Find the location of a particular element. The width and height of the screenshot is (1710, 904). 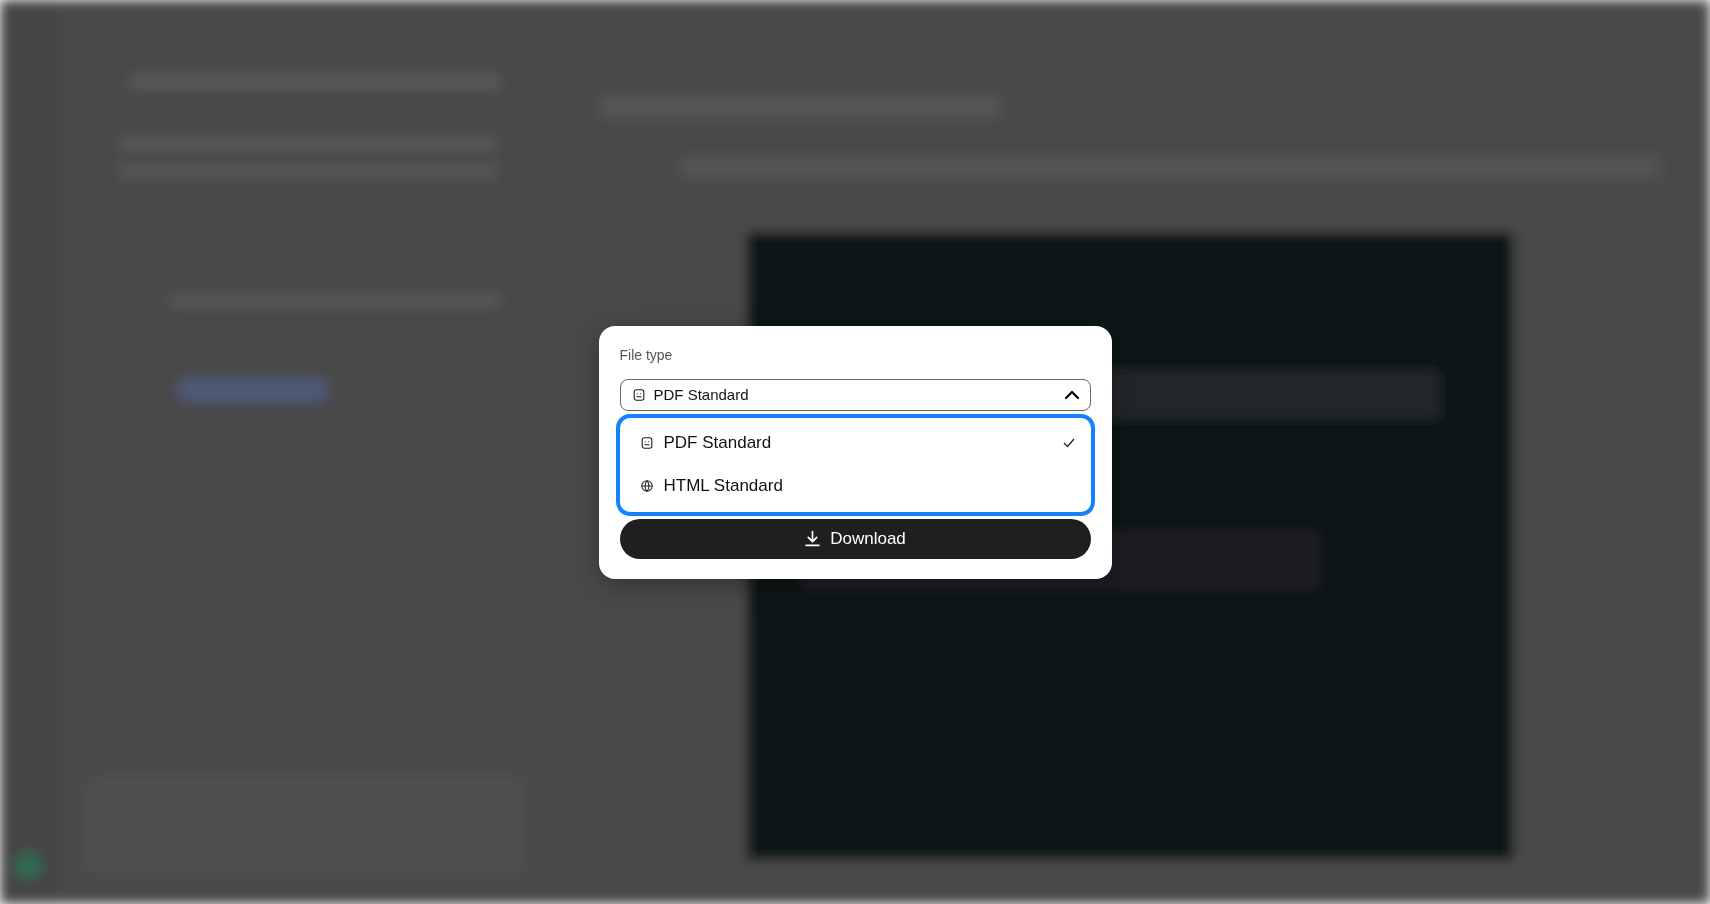

globe-icon is located at coordinates (646, 486).